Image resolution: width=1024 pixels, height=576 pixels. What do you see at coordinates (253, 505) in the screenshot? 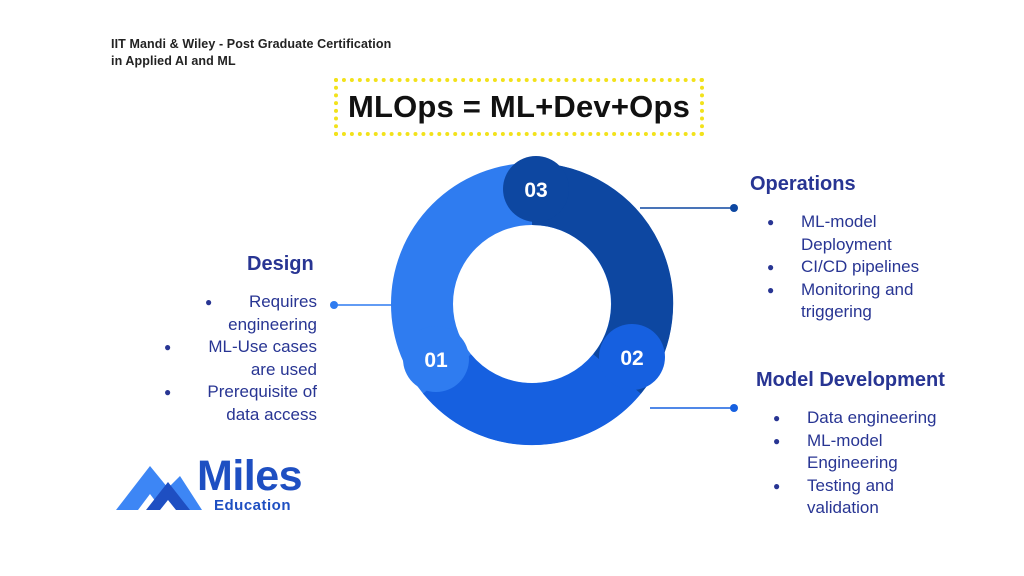
I see `logo-sub: Education` at bounding box center [253, 505].